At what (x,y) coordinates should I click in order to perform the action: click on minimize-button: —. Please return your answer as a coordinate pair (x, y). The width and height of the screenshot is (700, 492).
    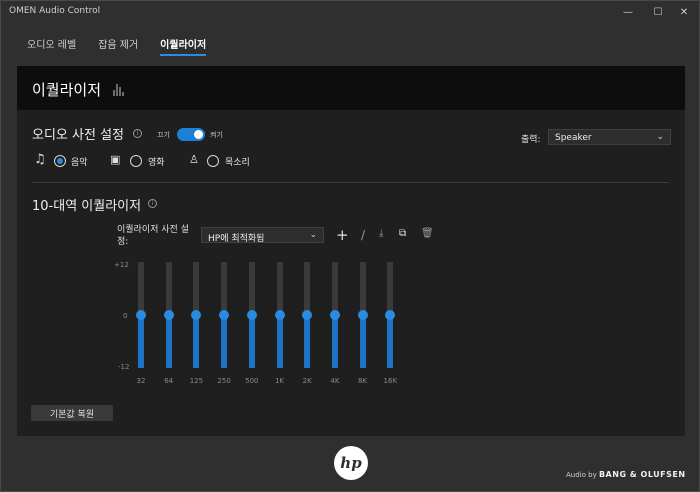
    Looking at the image, I should click on (628, 12).